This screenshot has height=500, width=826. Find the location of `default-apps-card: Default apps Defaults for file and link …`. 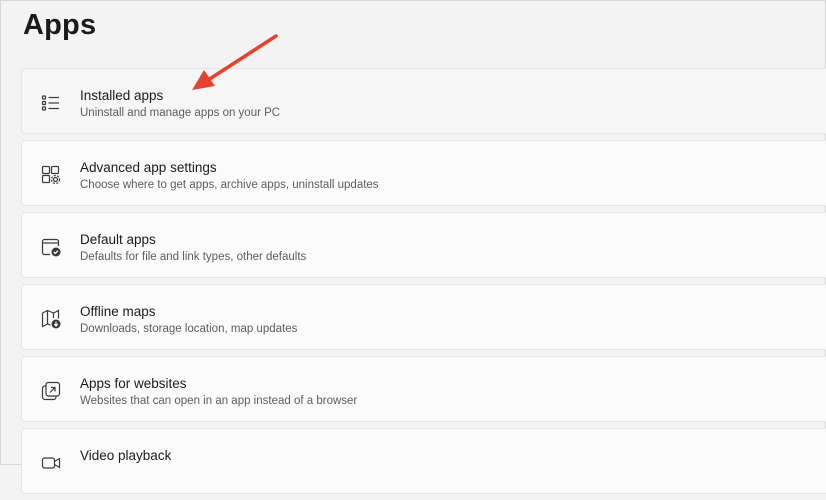

default-apps-card: Default apps Defaults for file and link … is located at coordinates (423, 245).